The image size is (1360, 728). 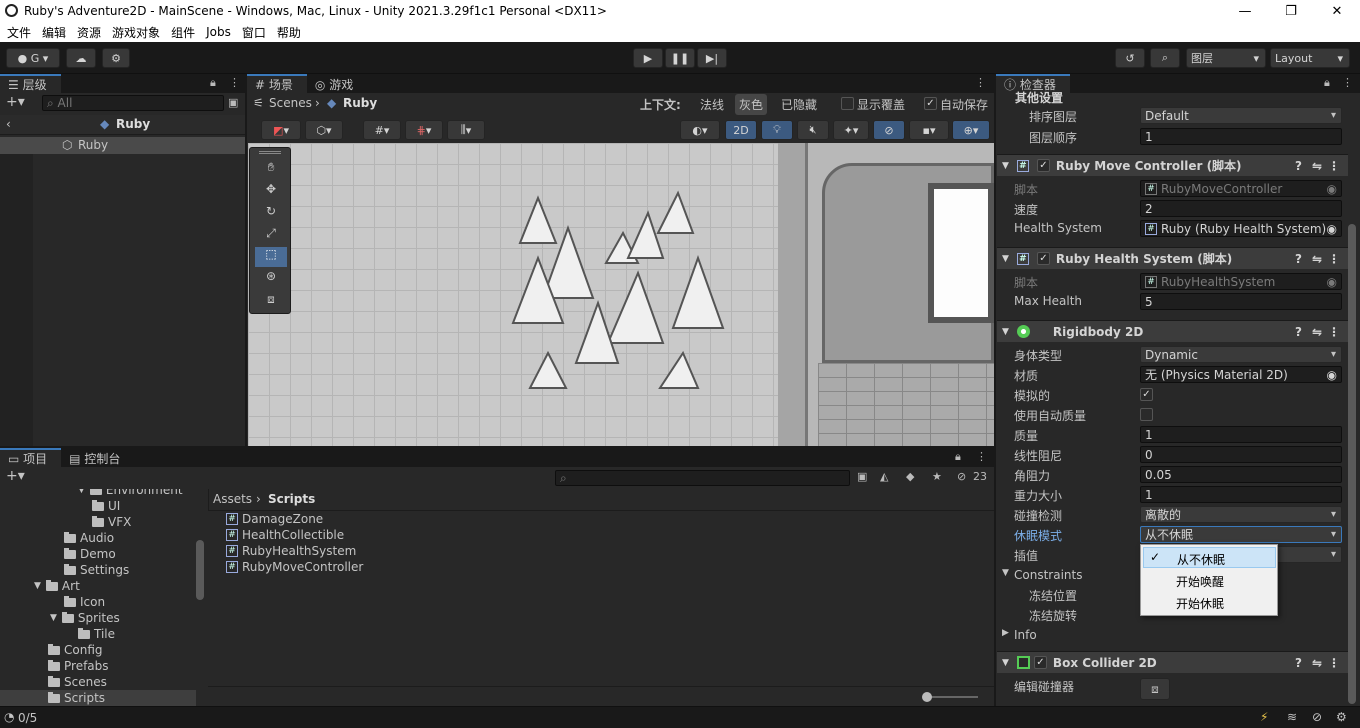 I want to click on shading-dropdown: ◐ ▾, so click(x=700, y=130).